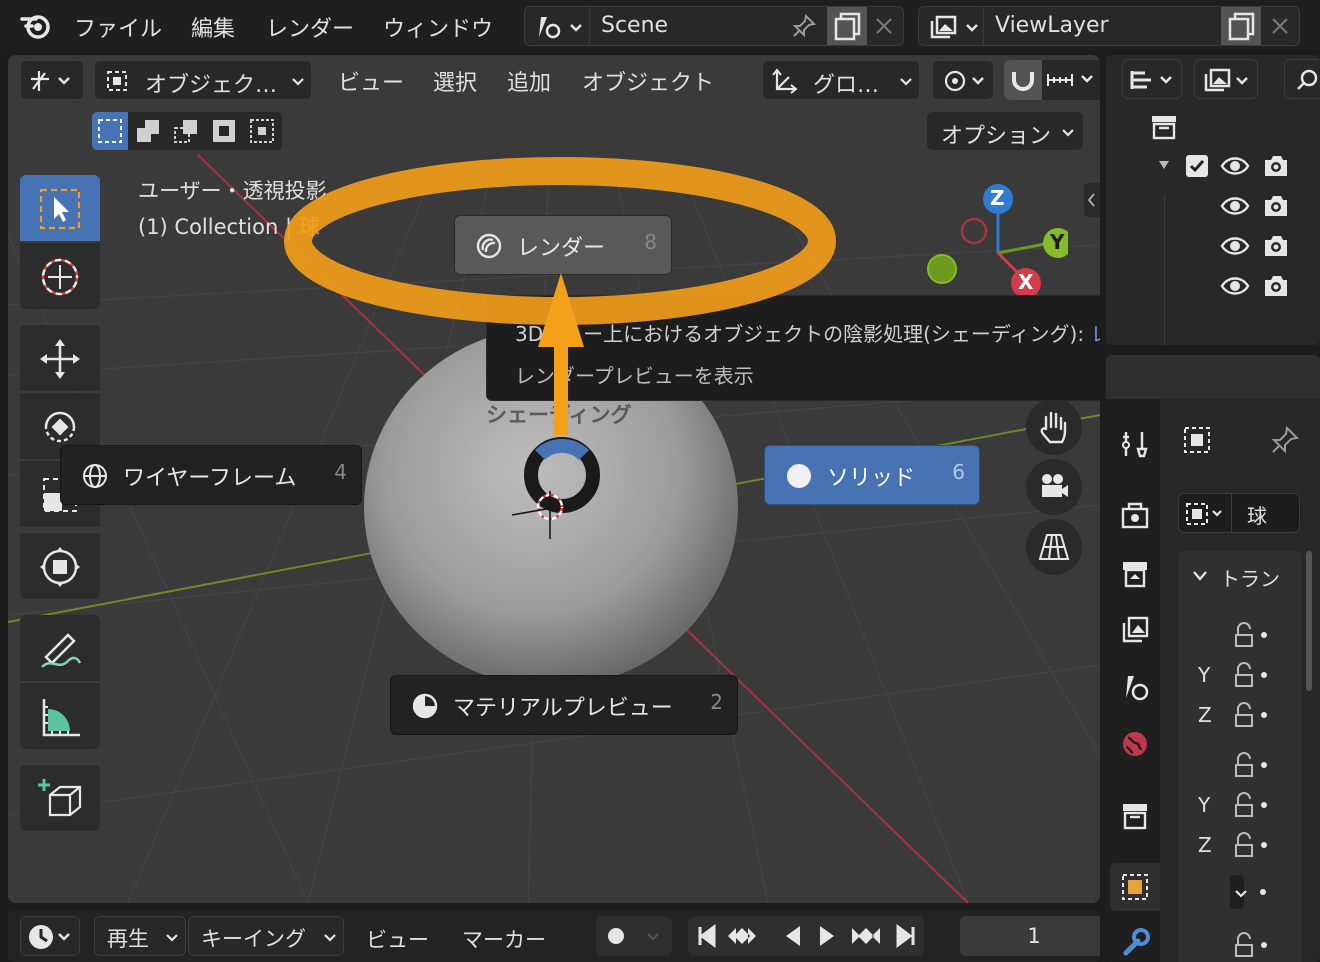  I want to click on expand-collection-icon, so click(1164, 165).